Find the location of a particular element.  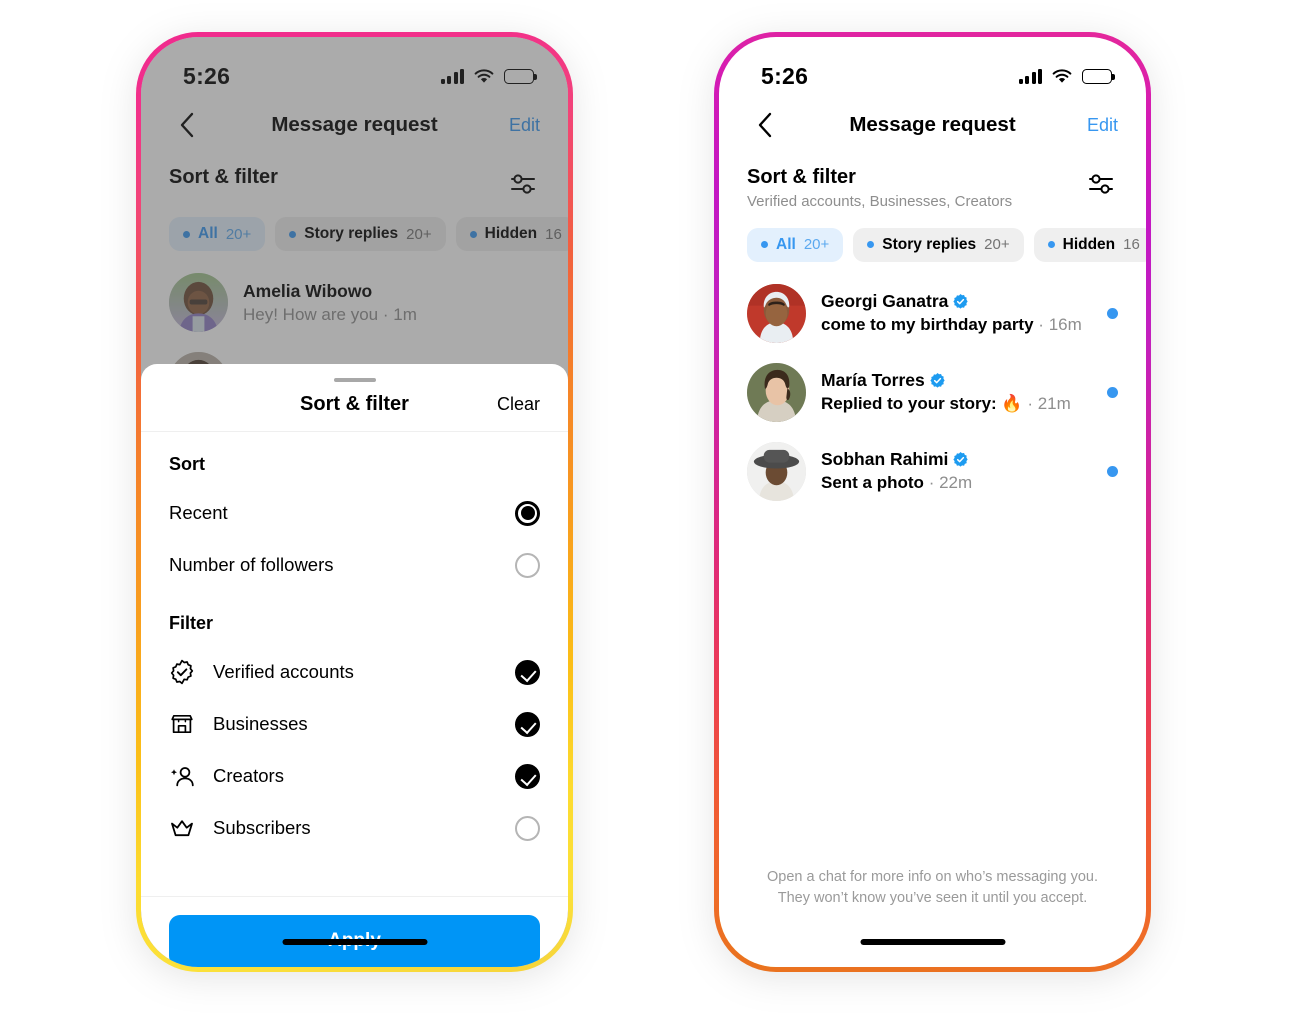

option-label: Subscribers is located at coordinates (262, 827).